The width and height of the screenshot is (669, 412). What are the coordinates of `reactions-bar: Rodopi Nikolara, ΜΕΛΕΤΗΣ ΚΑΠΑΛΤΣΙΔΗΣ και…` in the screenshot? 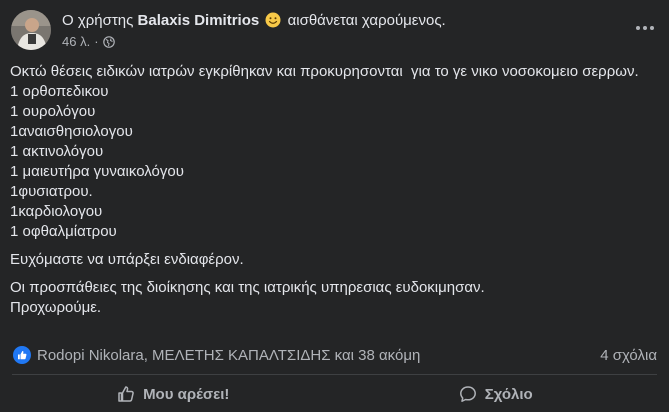 It's located at (335, 355).